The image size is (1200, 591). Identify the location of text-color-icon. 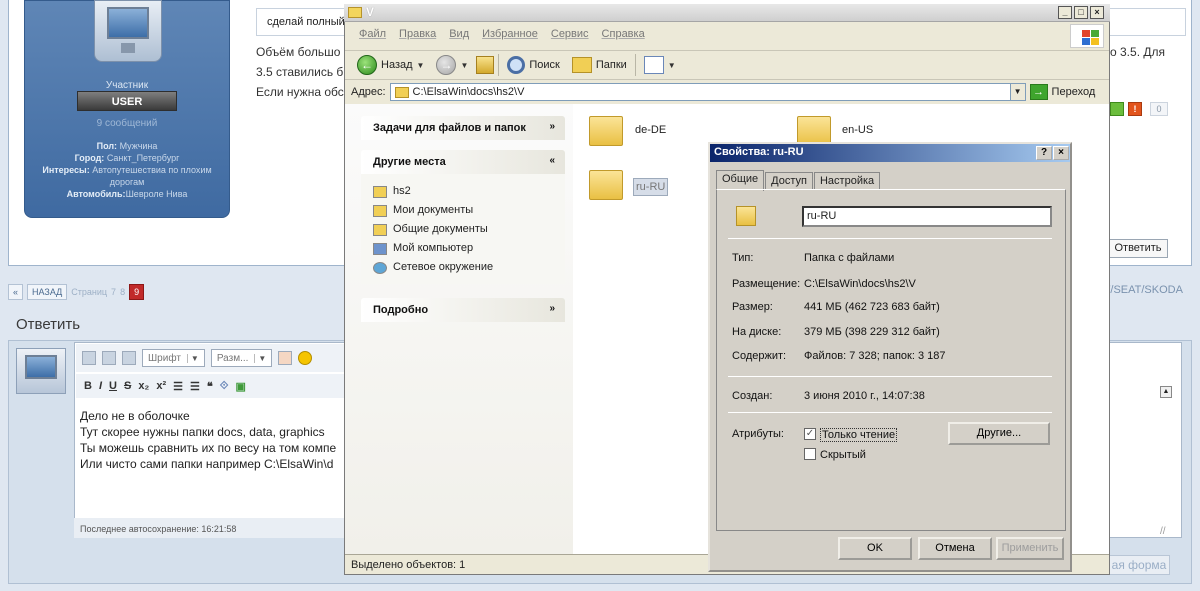
(285, 358).